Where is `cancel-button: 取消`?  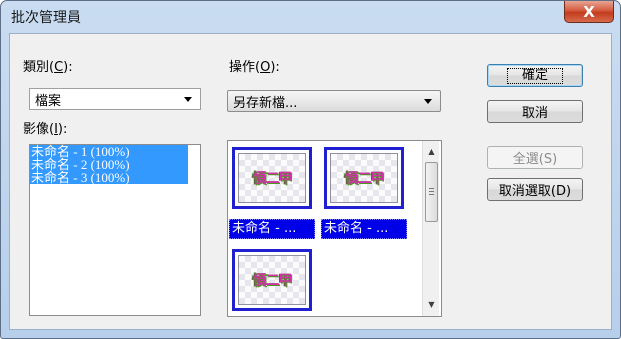 cancel-button: 取消 is located at coordinates (535, 111).